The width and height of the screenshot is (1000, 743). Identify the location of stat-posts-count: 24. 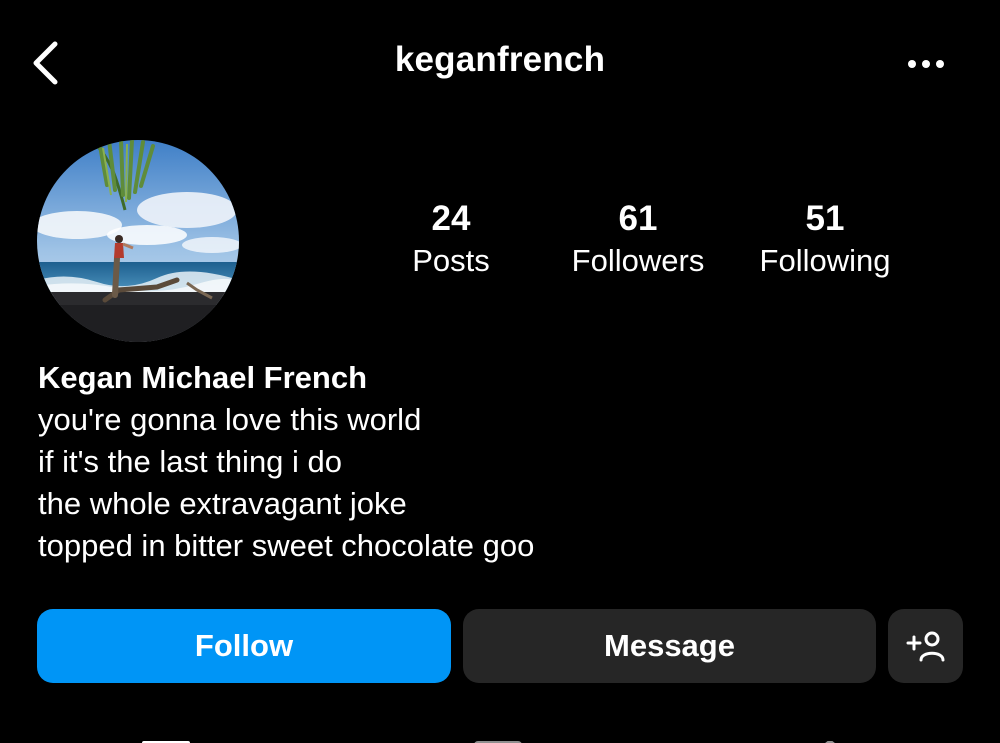
(451, 218).